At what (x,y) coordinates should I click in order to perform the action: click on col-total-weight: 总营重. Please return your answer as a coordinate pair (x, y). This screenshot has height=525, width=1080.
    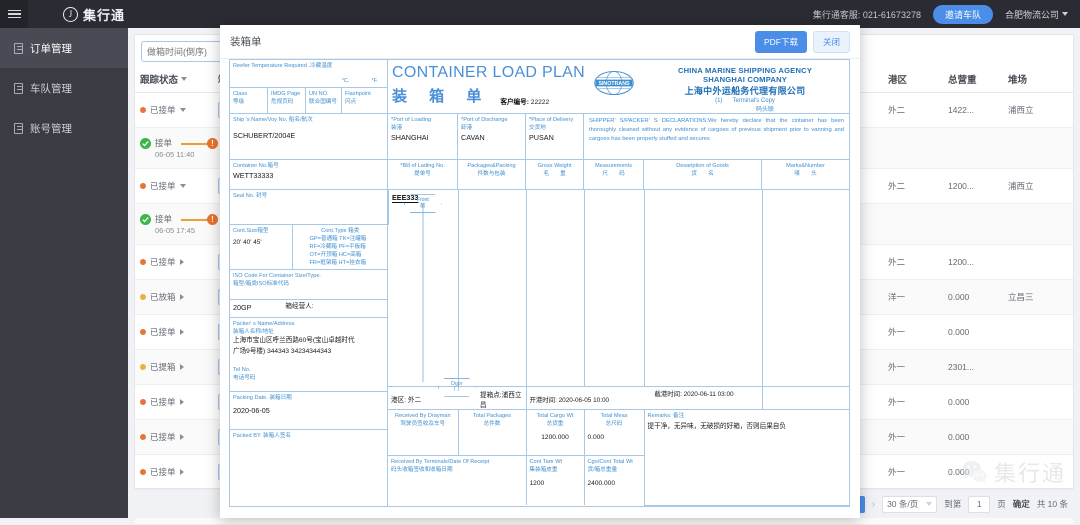
    Looking at the image, I should click on (973, 79).